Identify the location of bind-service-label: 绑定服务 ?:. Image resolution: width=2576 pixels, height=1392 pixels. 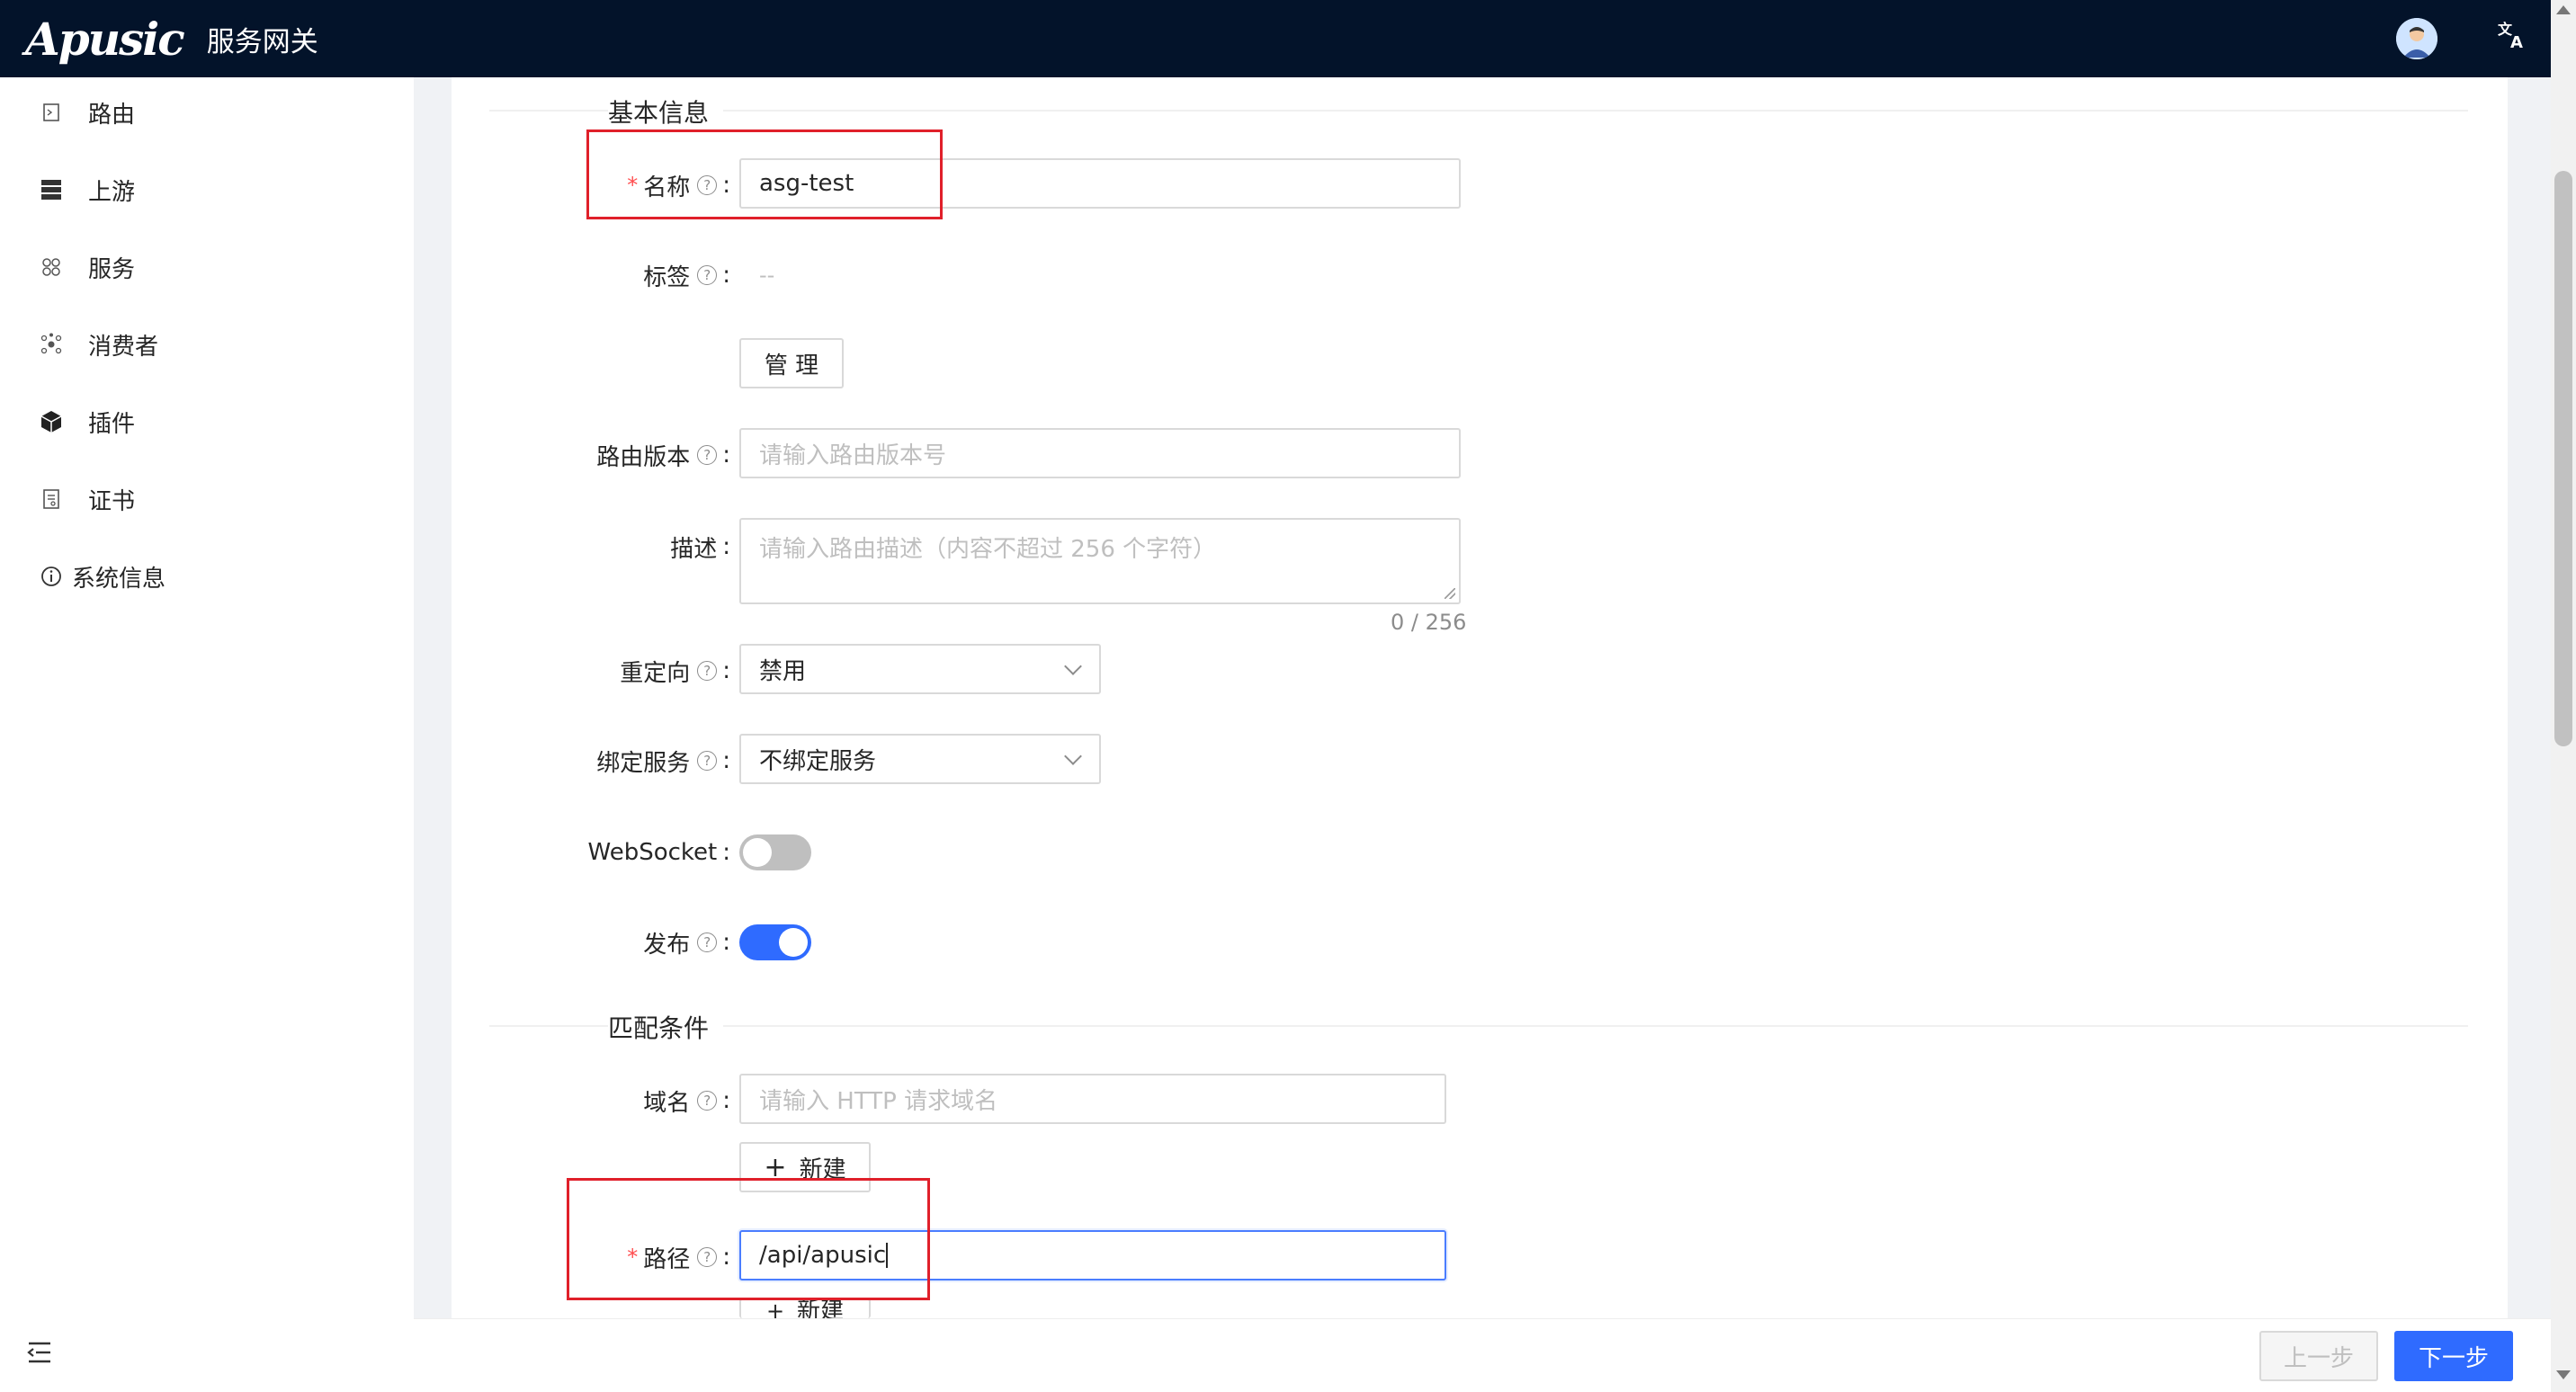
(591, 761).